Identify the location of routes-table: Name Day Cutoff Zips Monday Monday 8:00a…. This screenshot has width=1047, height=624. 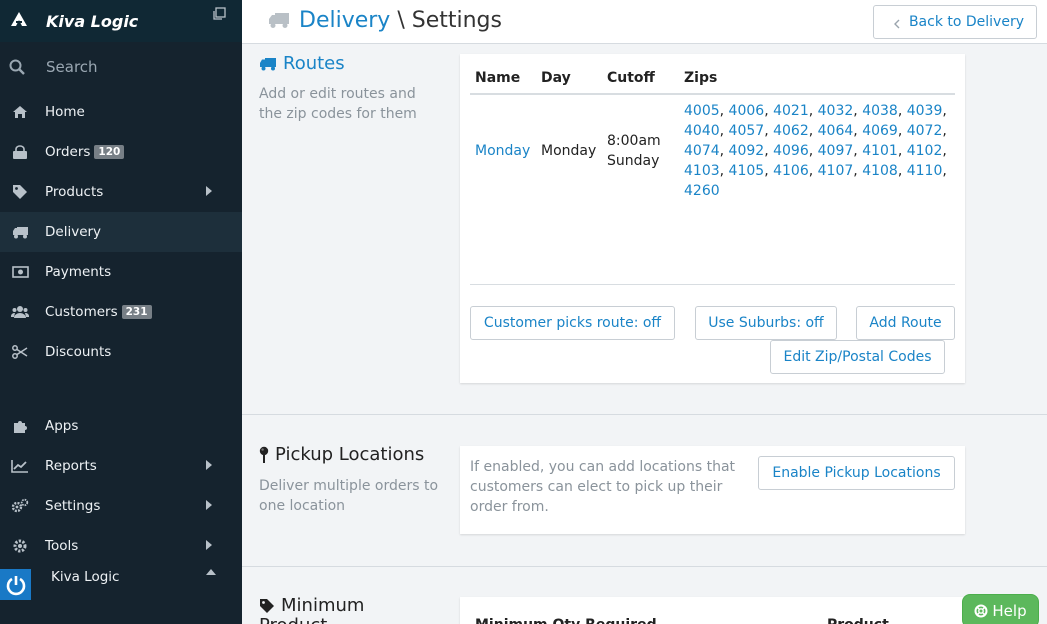
(712, 136).